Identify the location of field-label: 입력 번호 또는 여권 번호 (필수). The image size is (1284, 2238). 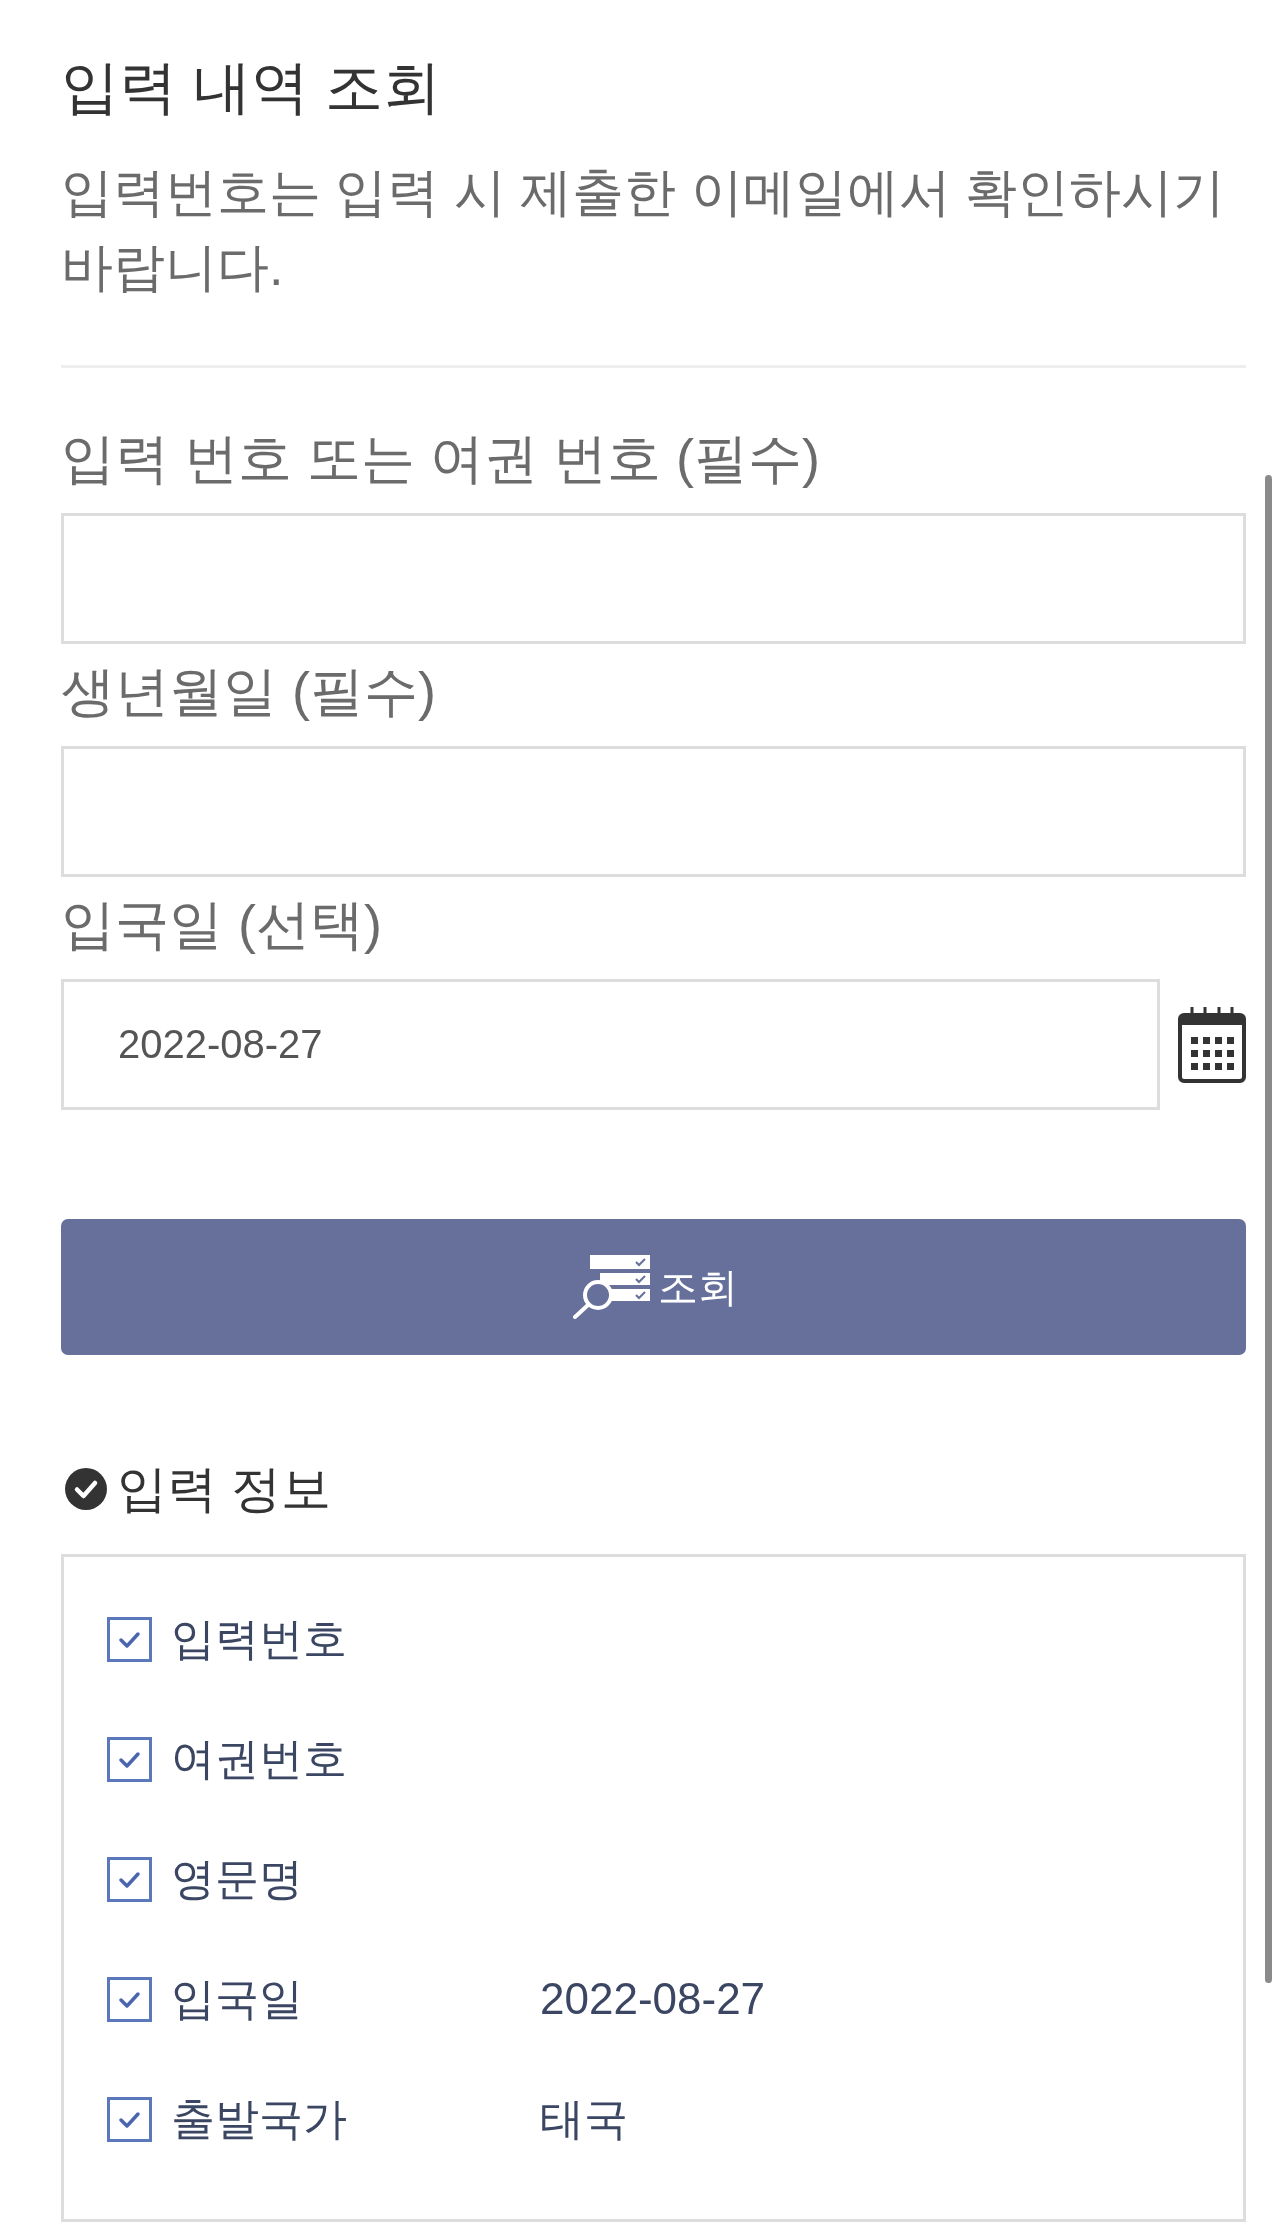
(440, 458).